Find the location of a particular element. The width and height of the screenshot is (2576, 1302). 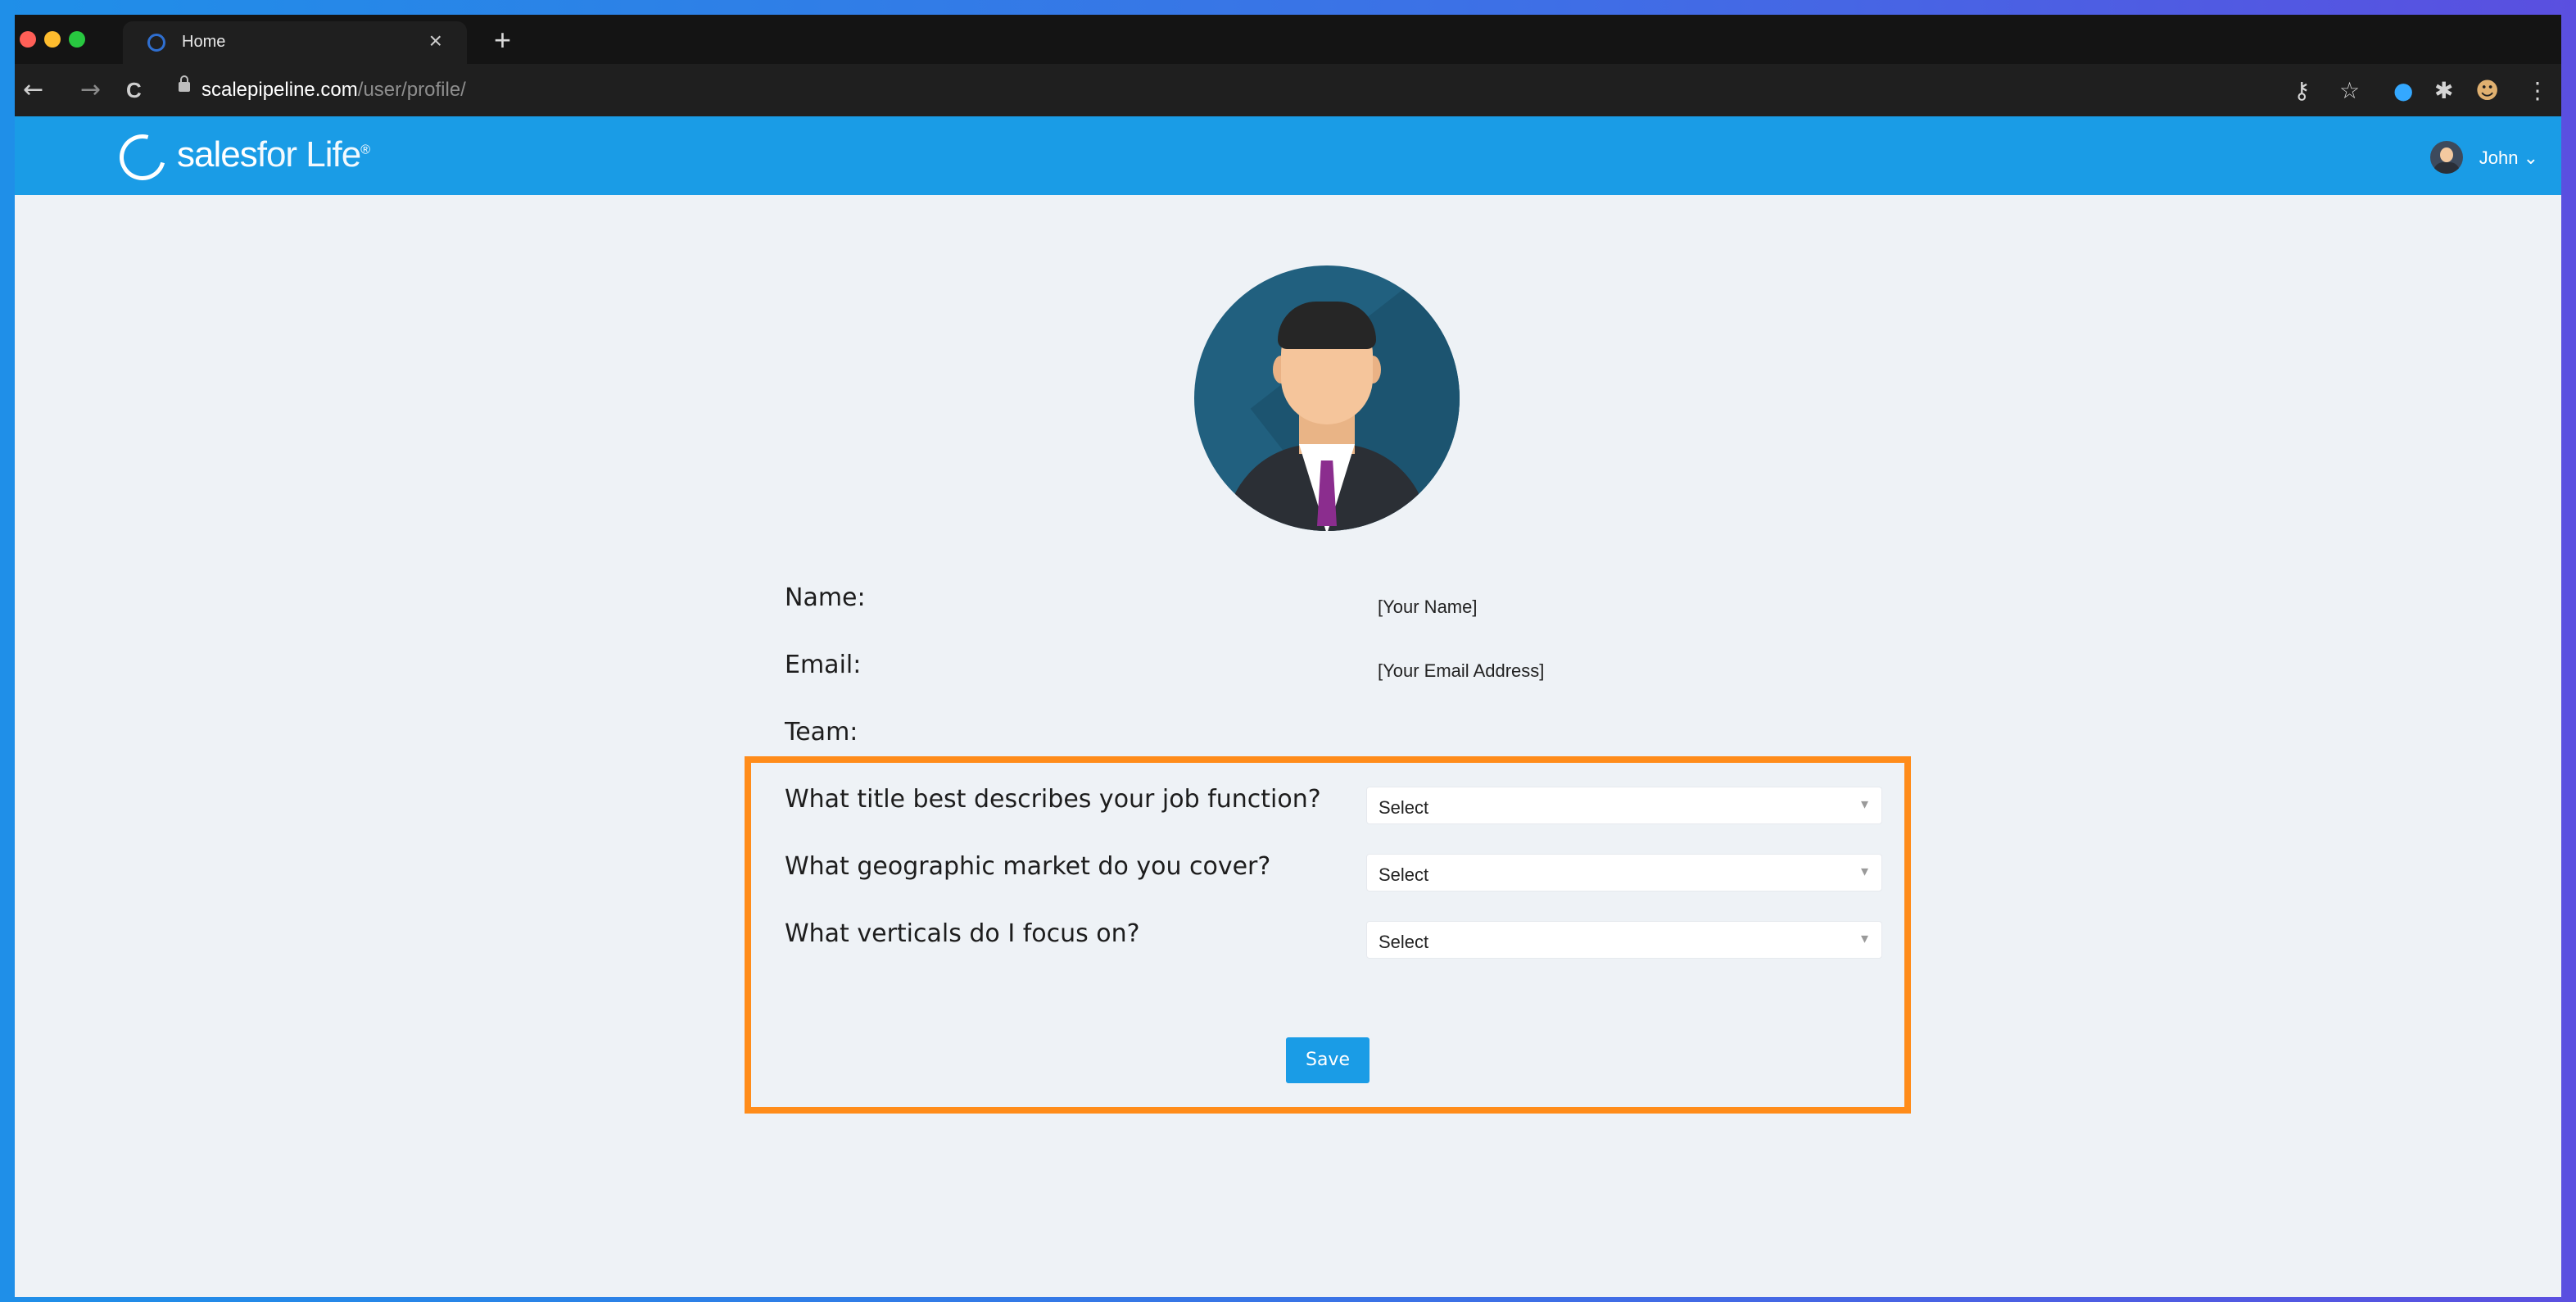

verticals-label: What verticals do I focus on? is located at coordinates (962, 933).